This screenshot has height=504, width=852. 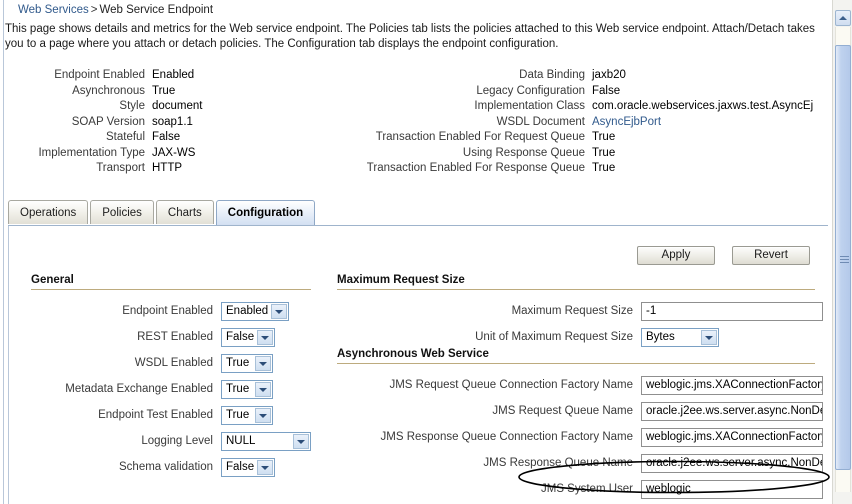 I want to click on field-row-unit-of-maximum-request-size: Unit of Maximum Request Size Bytes, so click(x=576, y=337).